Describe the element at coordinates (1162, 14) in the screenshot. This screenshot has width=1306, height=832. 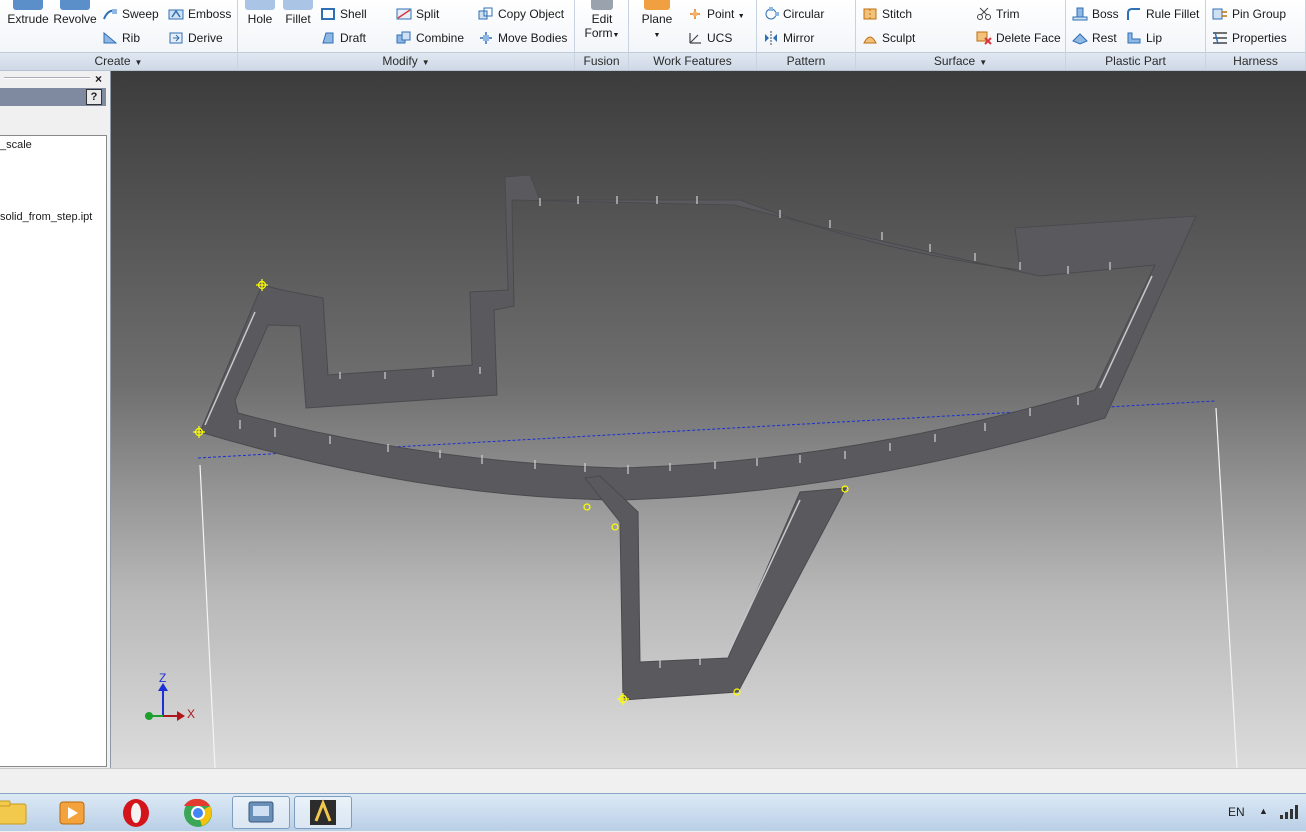
I see `rule-fillet-button: Rule Fillet` at that location.